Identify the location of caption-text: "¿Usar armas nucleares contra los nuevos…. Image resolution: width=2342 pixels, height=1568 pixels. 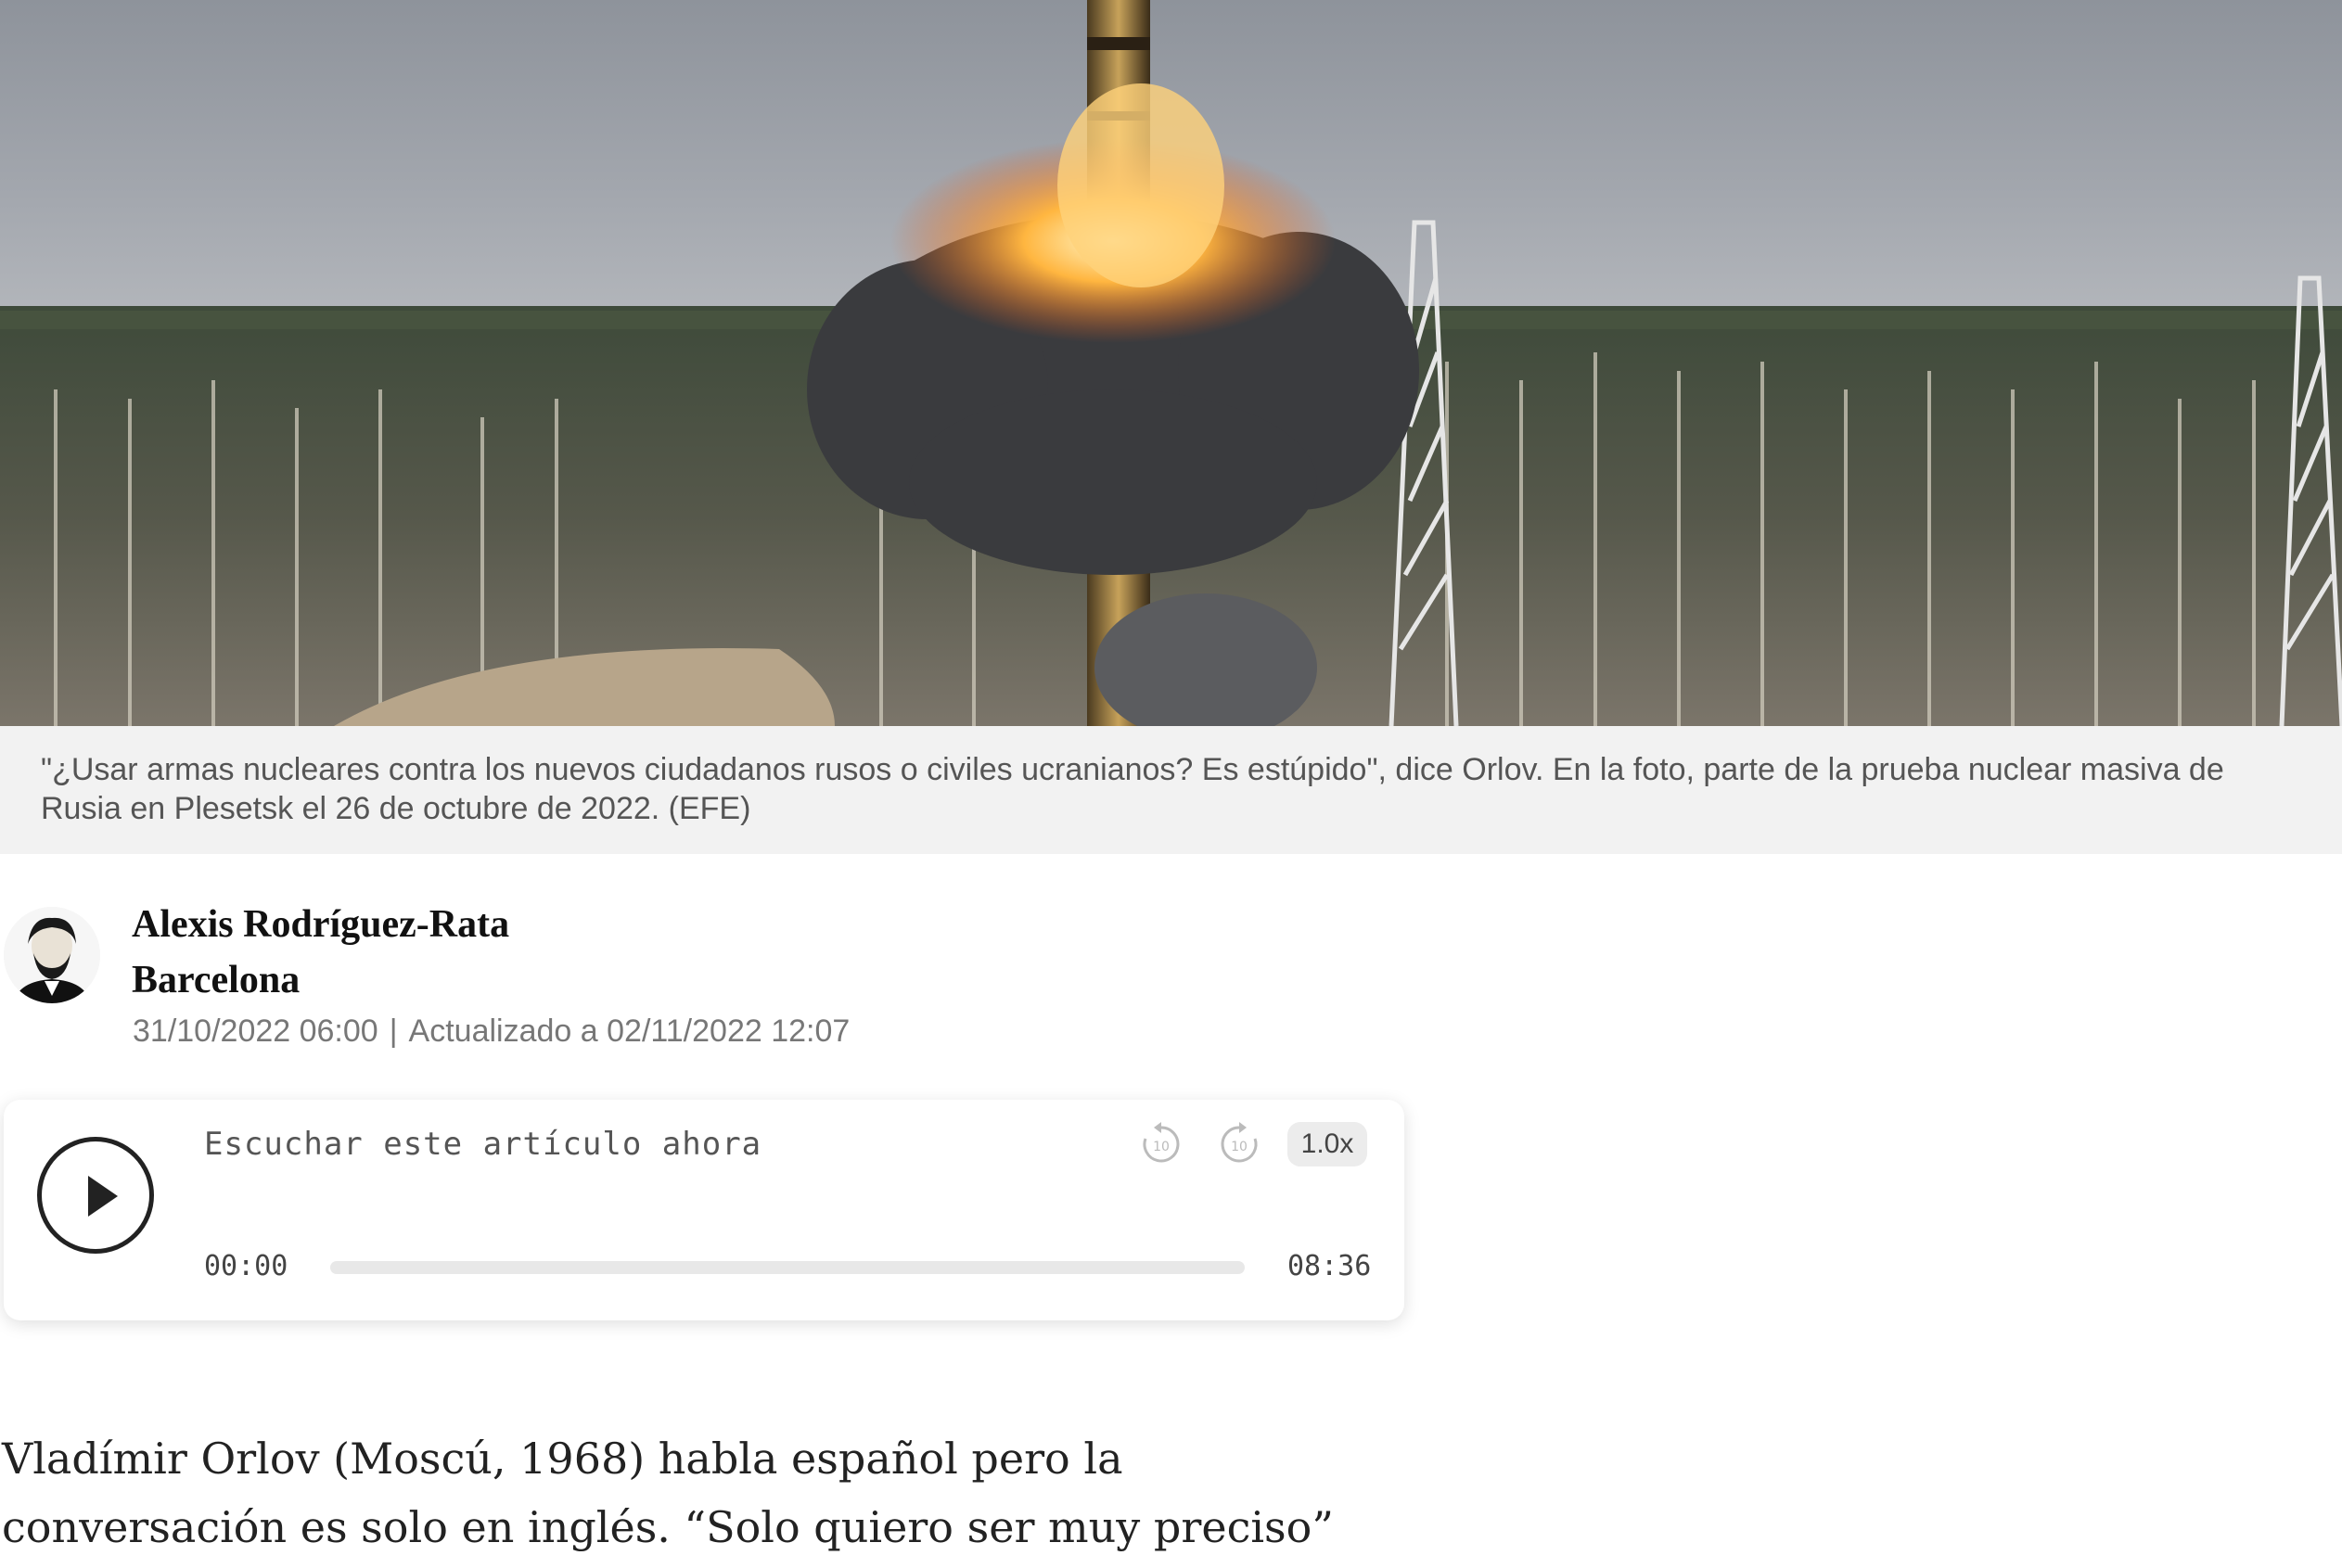
(1132, 789).